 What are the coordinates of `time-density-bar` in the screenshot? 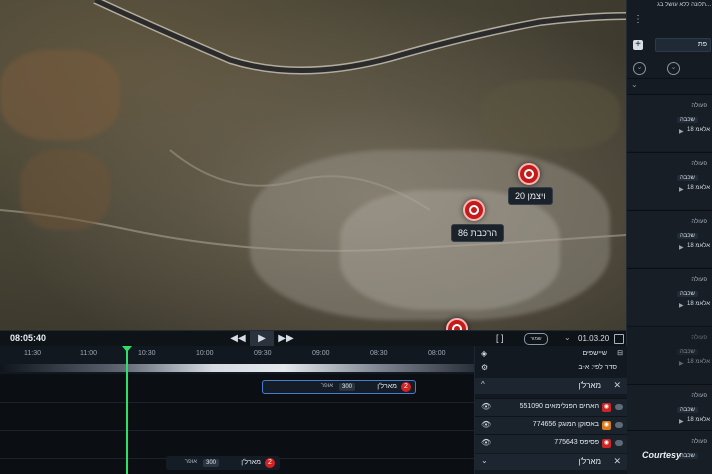 It's located at (237, 368).